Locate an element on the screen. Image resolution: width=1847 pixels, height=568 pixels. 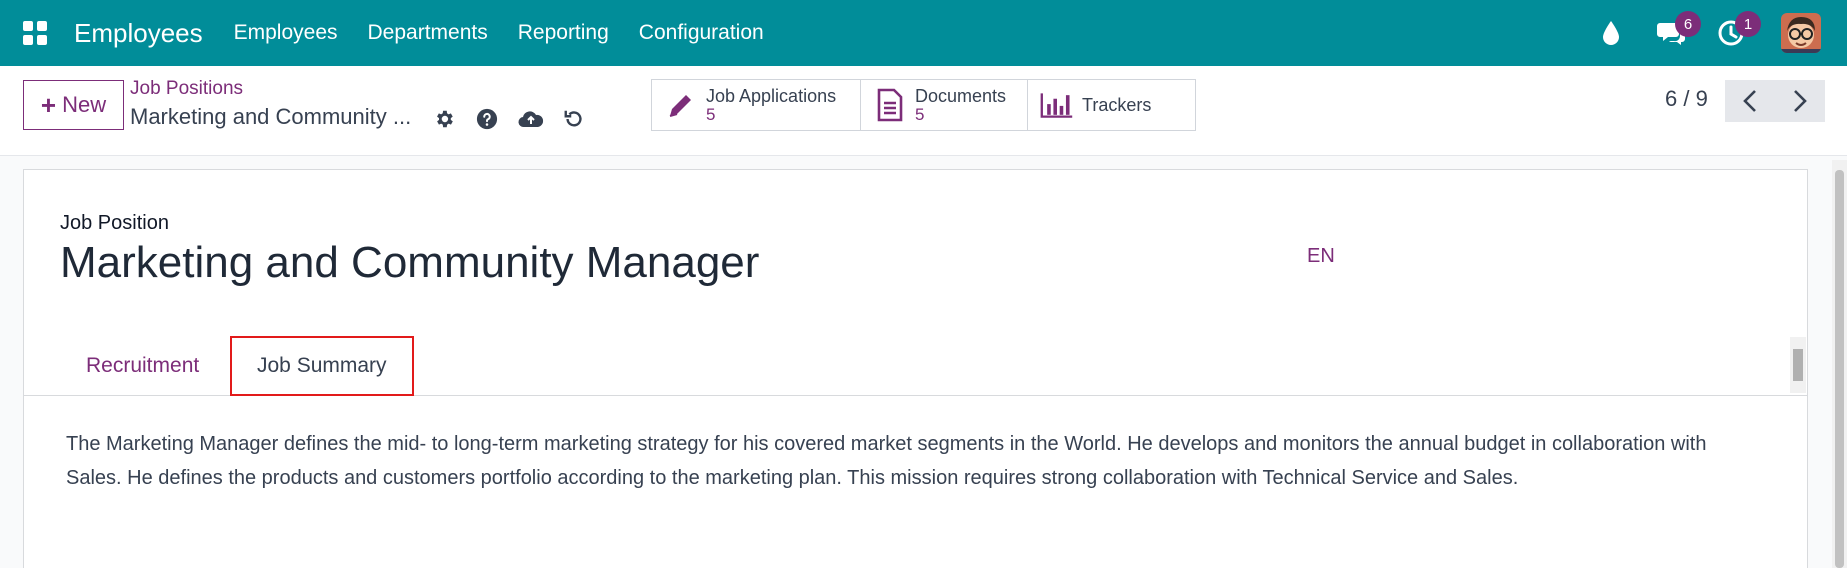
job-applications-button: Job Applications 5 is located at coordinates (756, 105).